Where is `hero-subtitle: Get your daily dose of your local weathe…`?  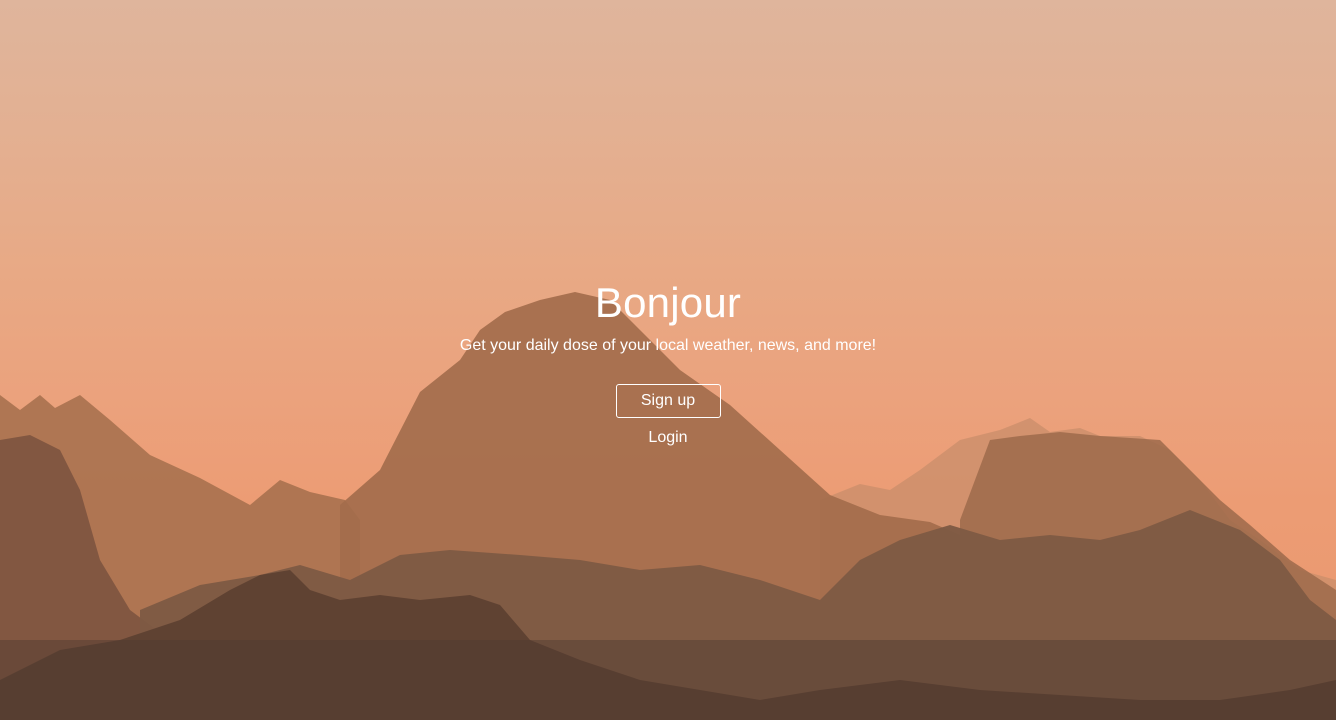 hero-subtitle: Get your daily dose of your local weathe… is located at coordinates (668, 345).